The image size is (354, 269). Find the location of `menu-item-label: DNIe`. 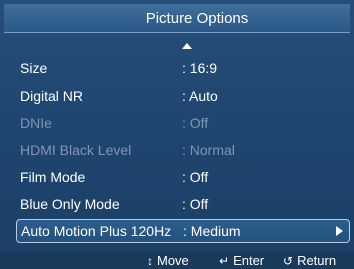

menu-item-label: DNIe is located at coordinates (36, 123).